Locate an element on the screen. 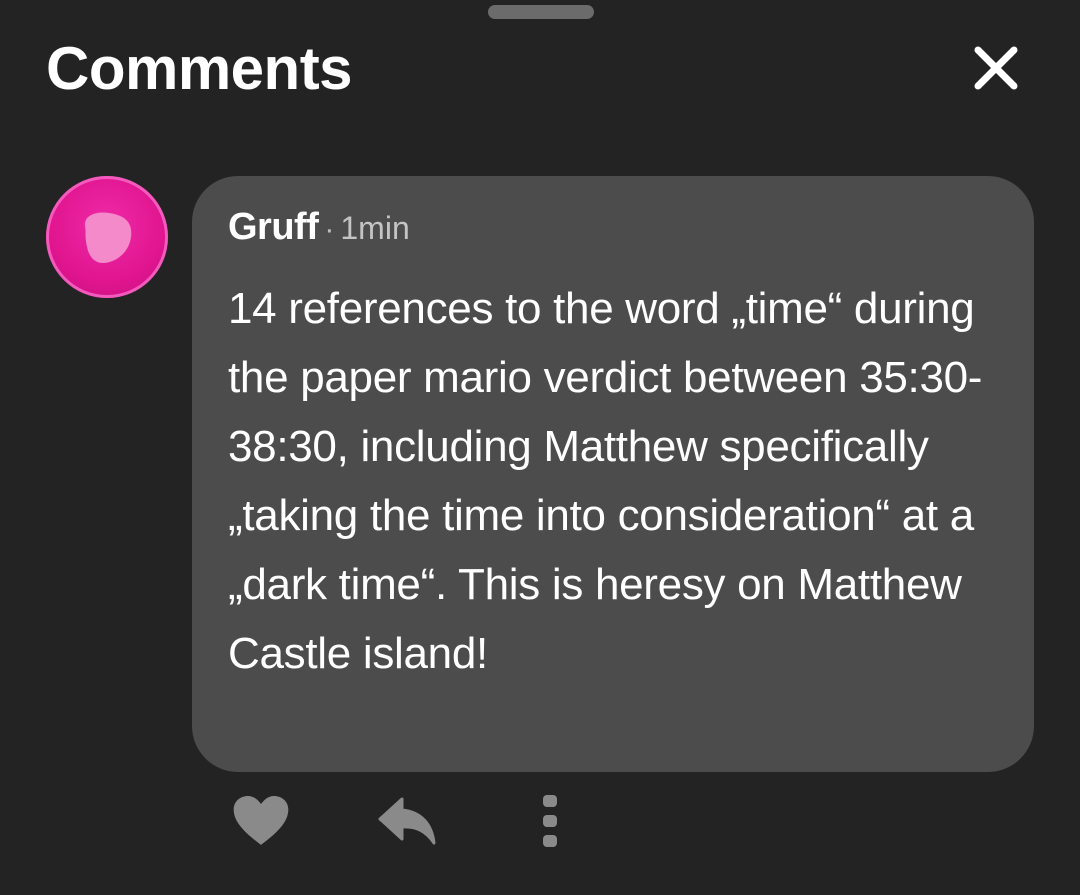  close-button is located at coordinates (996, 68).